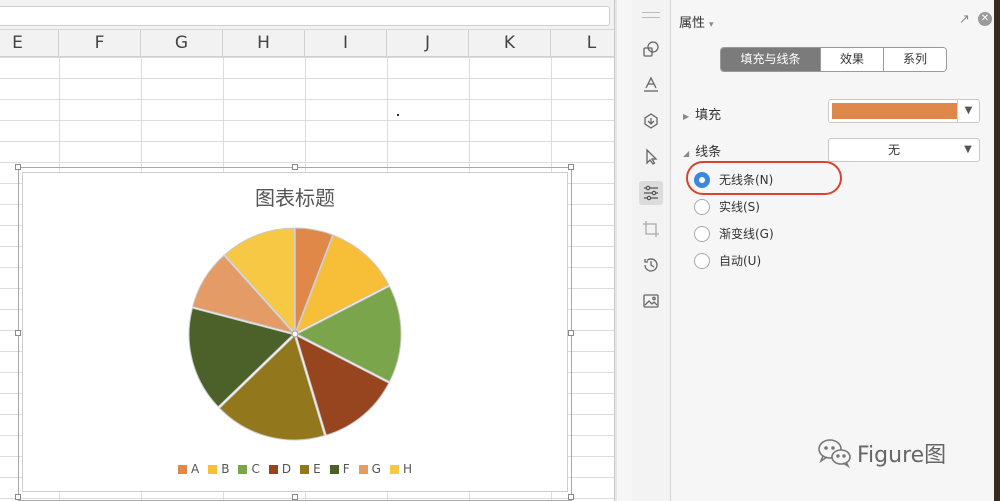  I want to click on wechat-icon, so click(834, 453).